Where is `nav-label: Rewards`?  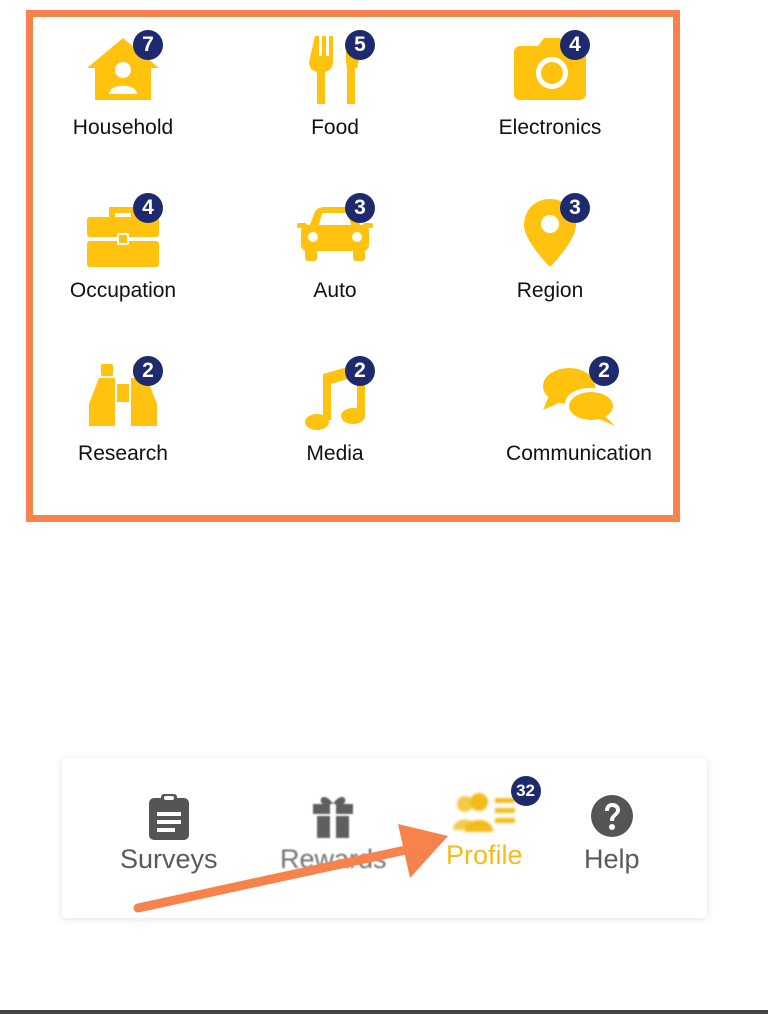 nav-label: Rewards is located at coordinates (333, 859).